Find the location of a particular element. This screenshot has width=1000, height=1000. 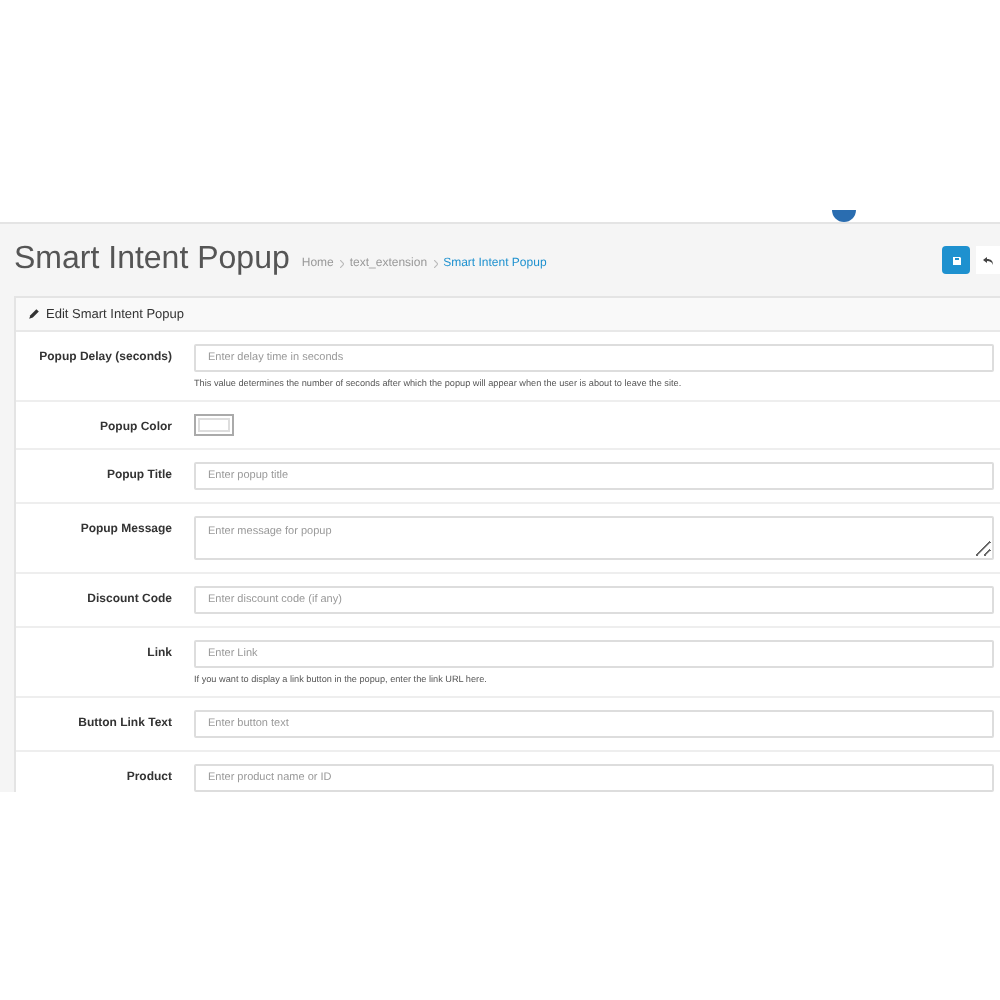

save-icon is located at coordinates (956, 260).